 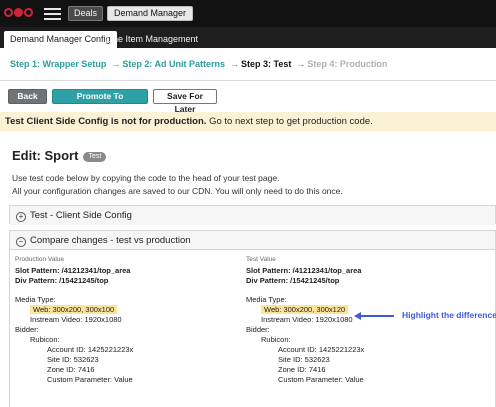 What do you see at coordinates (304, 359) in the screenshot?
I see `test-site-id: Site ID: 532623` at bounding box center [304, 359].